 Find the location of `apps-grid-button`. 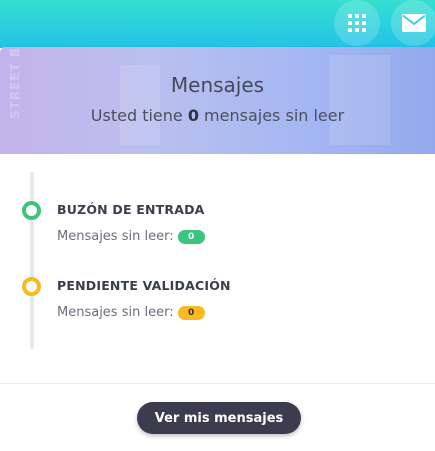

apps-grid-button is located at coordinates (357, 23).